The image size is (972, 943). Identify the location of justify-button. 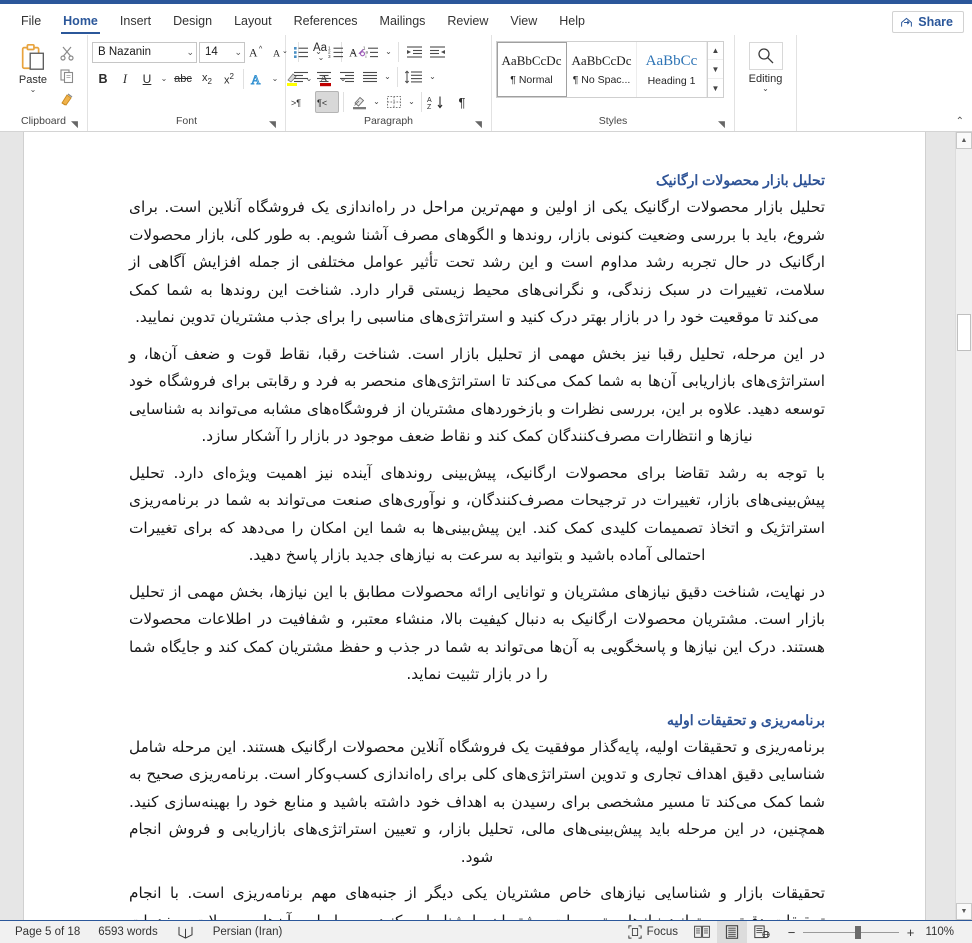
(370, 77).